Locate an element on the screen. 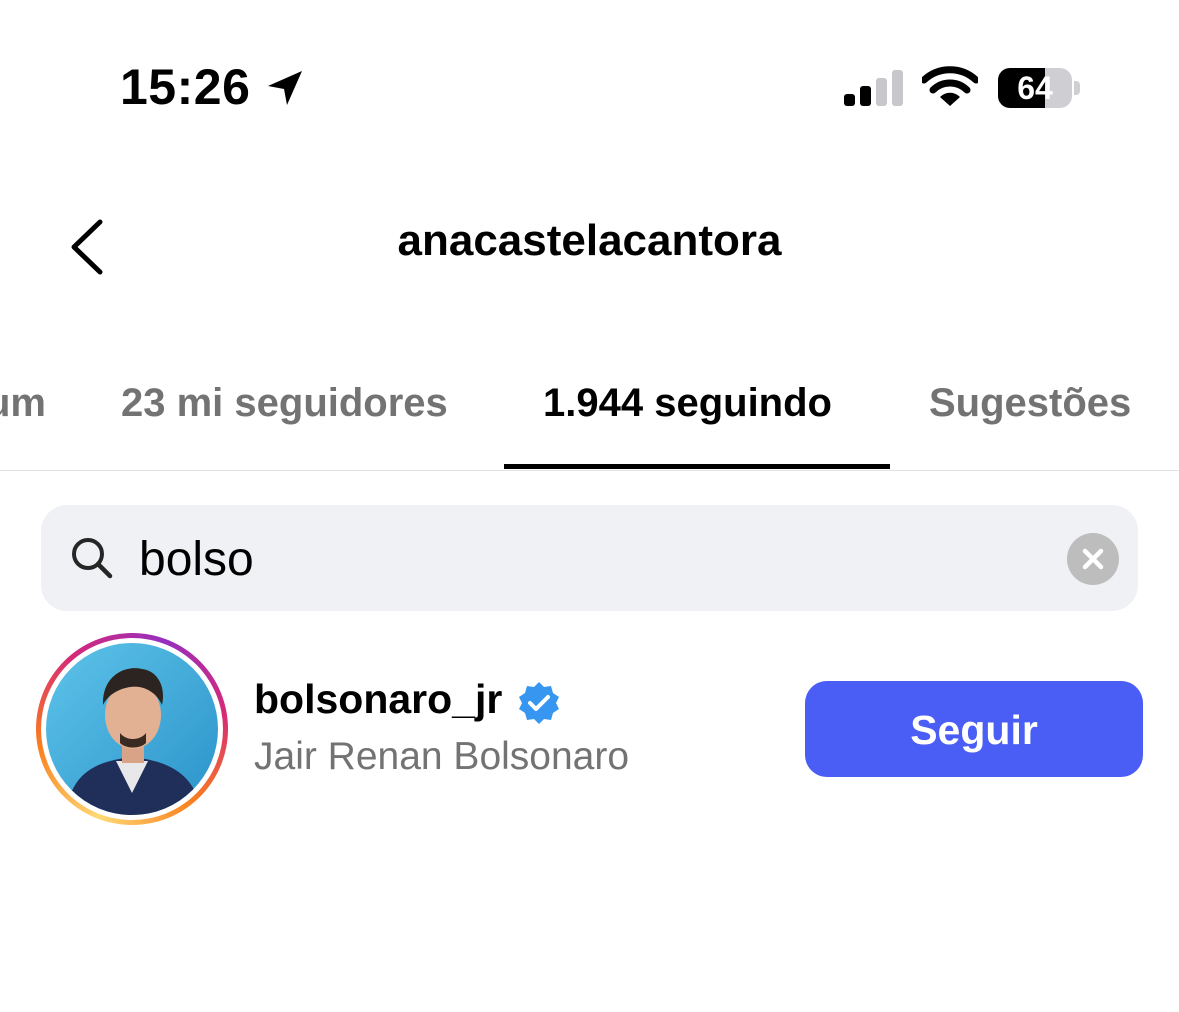 Image resolution: width=1179 pixels, height=1012 pixels. clear-search-button is located at coordinates (1093, 559).